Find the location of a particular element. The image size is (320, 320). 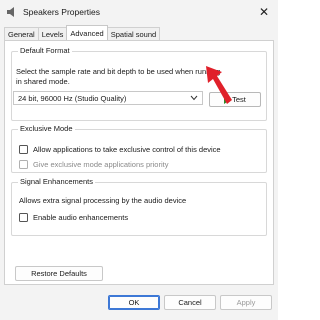

test-button-label: Test is located at coordinates (239, 99).